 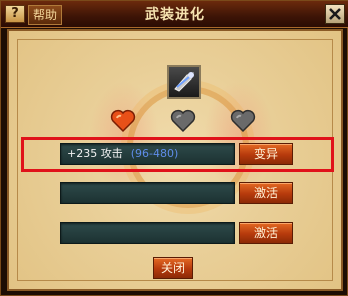 What do you see at coordinates (123, 121) in the screenshot?
I see `heart-icon-filled` at bounding box center [123, 121].